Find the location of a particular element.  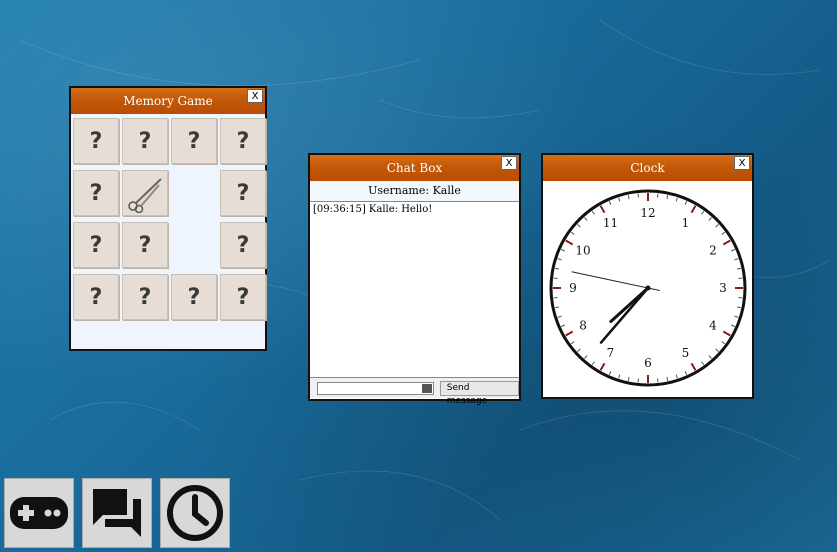

message-input is located at coordinates (375, 388).